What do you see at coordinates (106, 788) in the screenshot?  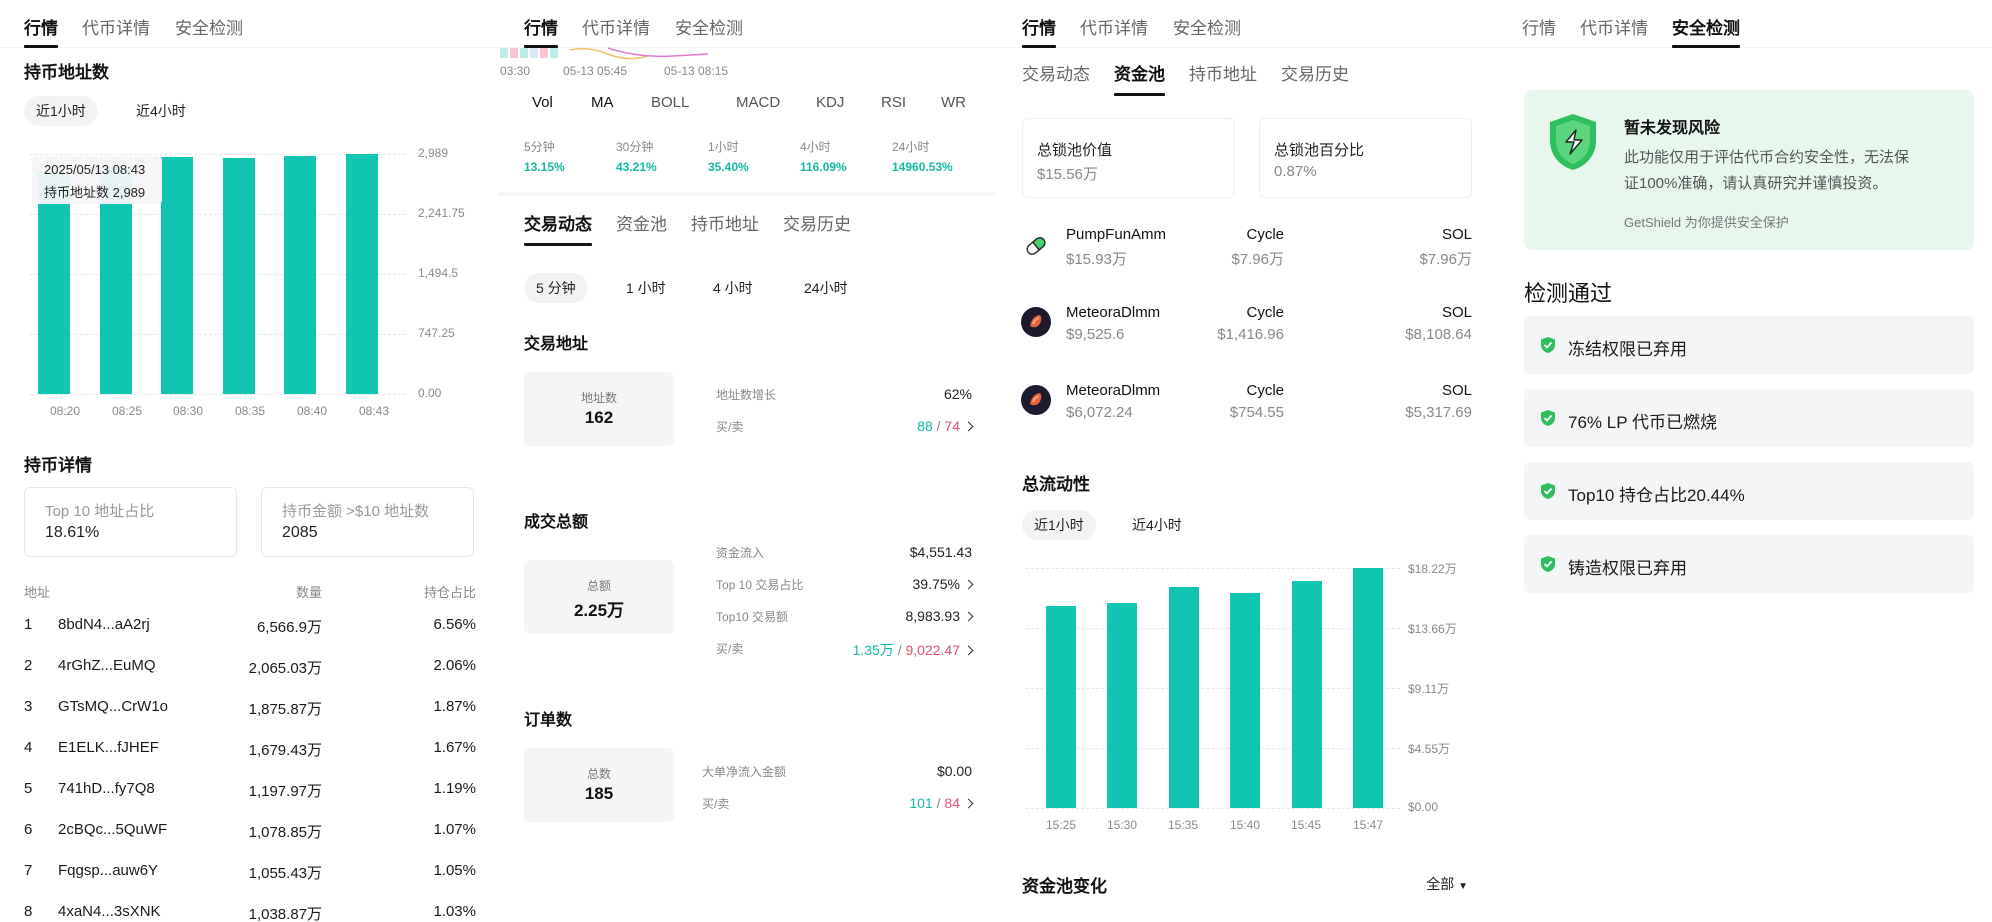 I see `row-address: 741hD...fy7Q8` at bounding box center [106, 788].